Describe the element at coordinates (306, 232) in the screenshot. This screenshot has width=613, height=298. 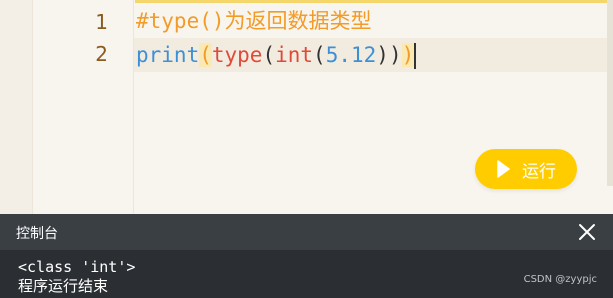
I see `console-header: 控制台` at that location.